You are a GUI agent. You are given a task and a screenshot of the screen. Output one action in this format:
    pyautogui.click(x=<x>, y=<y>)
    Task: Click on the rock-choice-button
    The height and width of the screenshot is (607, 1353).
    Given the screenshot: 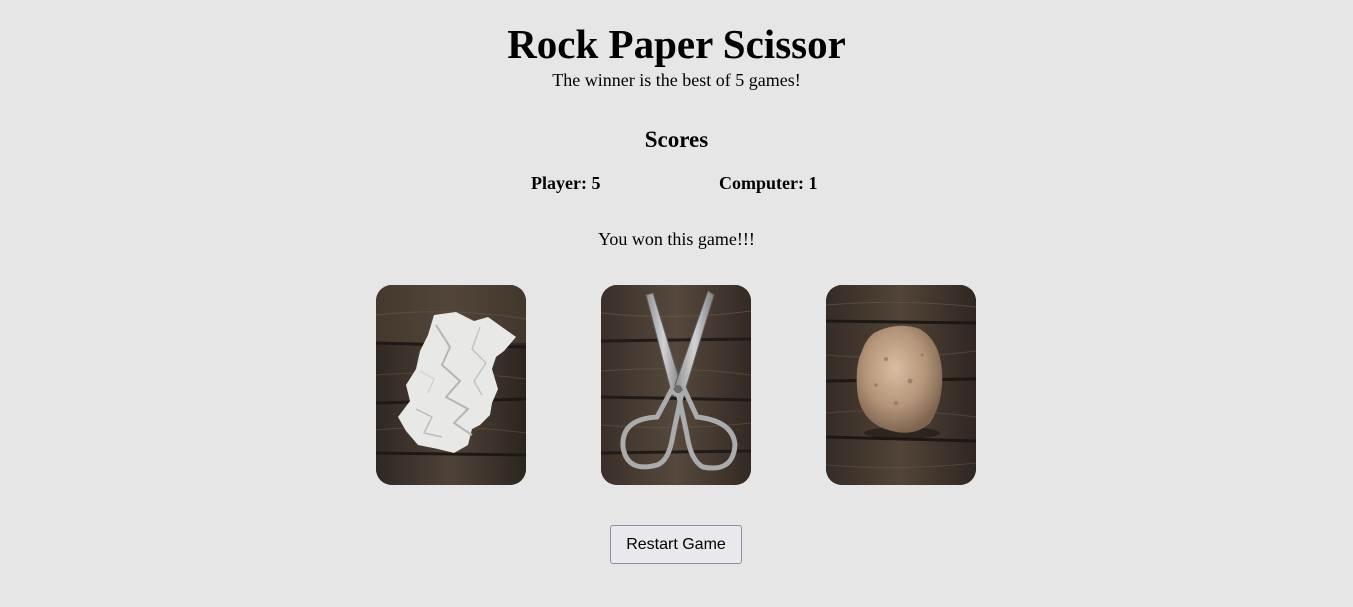 What is the action you would take?
    pyautogui.click(x=901, y=385)
    